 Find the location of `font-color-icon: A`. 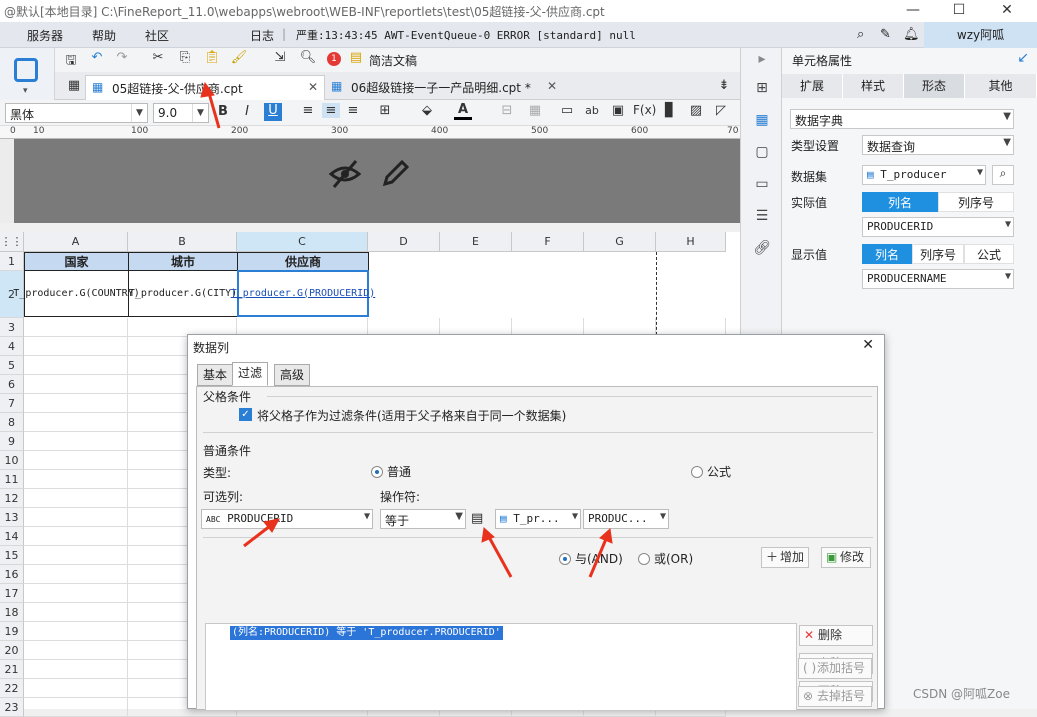

font-color-icon: A is located at coordinates (463, 111).